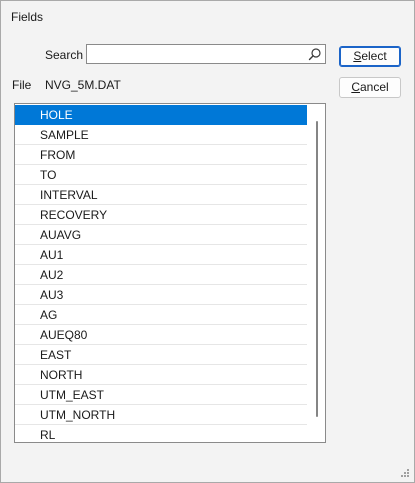 This screenshot has height=483, width=415. Describe the element at coordinates (161, 255) in the screenshot. I see `field-list-item: AU1` at that location.